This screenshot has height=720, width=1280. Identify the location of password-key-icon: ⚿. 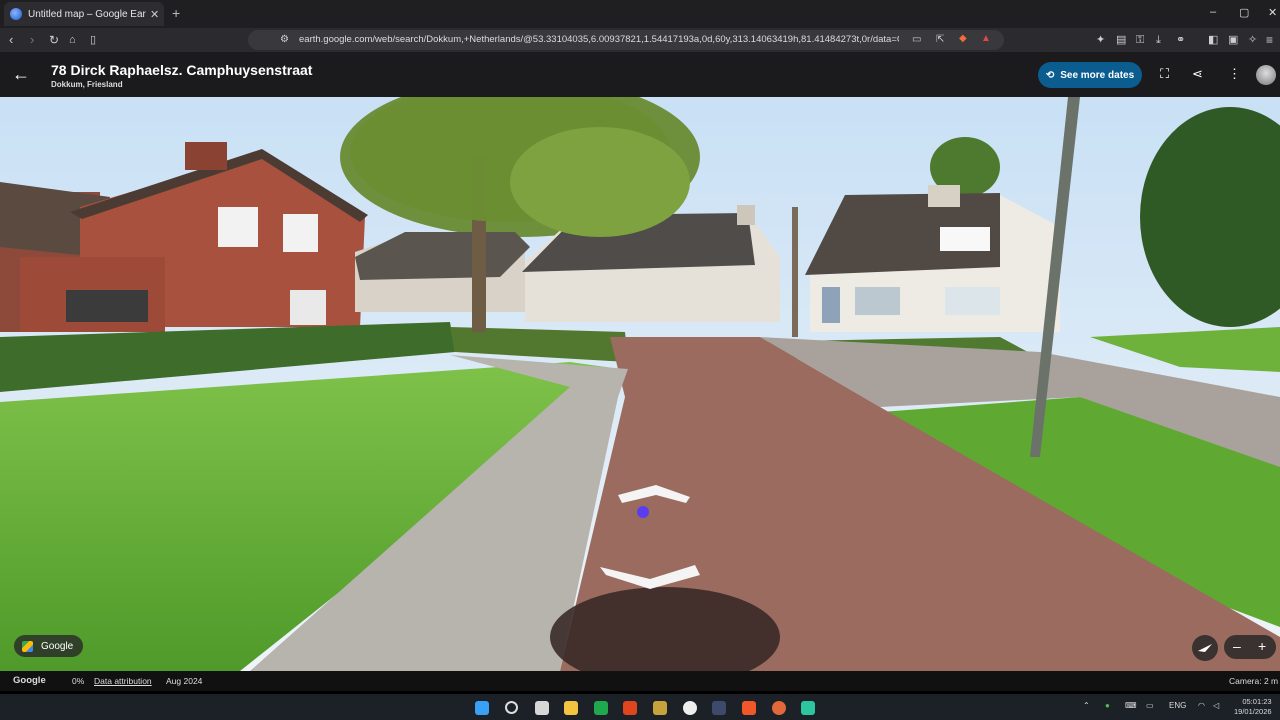
(1140, 40).